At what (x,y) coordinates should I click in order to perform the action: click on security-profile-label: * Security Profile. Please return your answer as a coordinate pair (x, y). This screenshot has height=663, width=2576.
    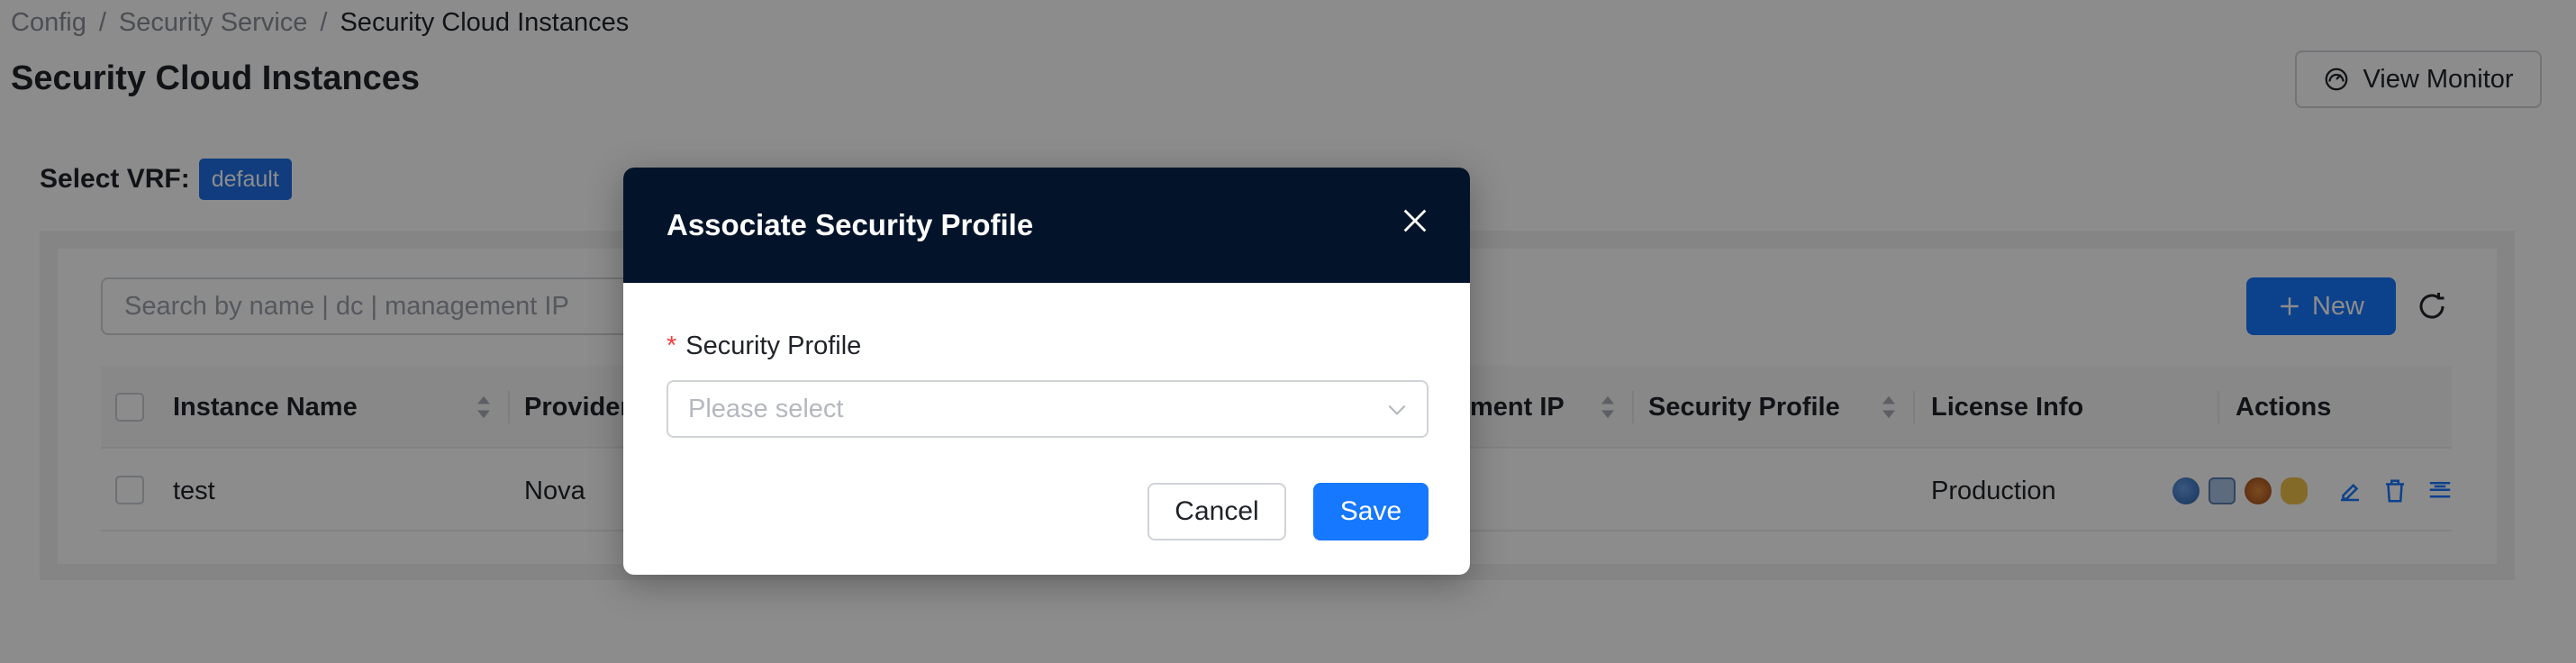
    Looking at the image, I should click on (764, 346).